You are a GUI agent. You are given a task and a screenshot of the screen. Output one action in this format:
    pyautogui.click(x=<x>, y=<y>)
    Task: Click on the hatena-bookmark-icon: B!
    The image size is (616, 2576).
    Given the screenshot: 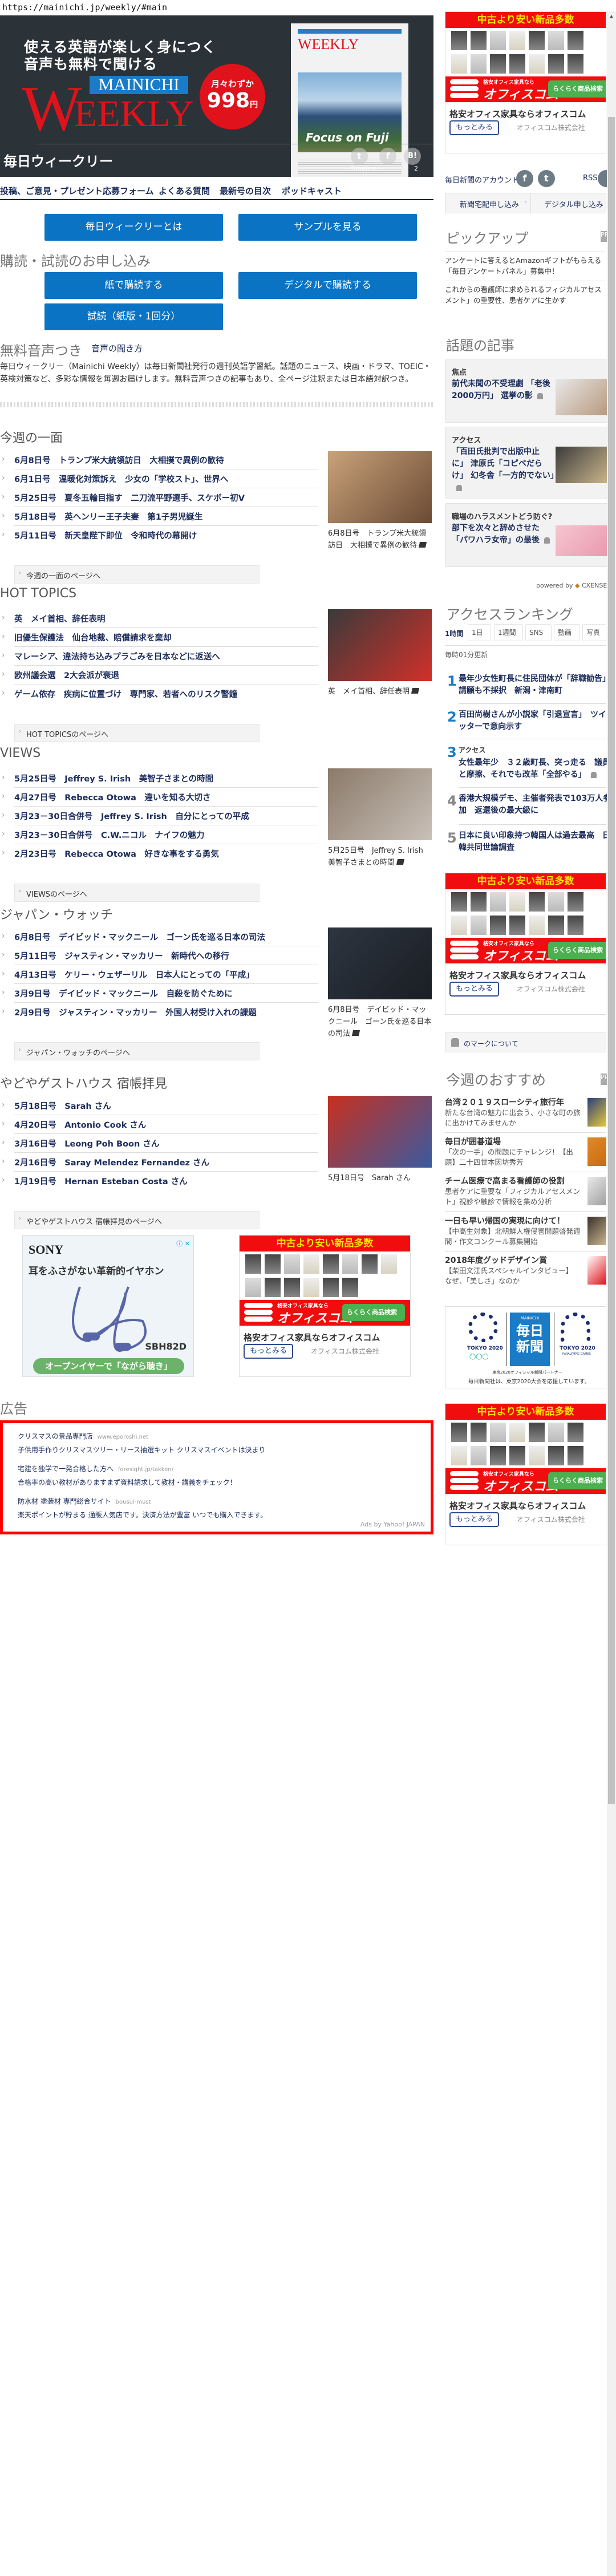 What is the action you would take?
    pyautogui.click(x=413, y=156)
    